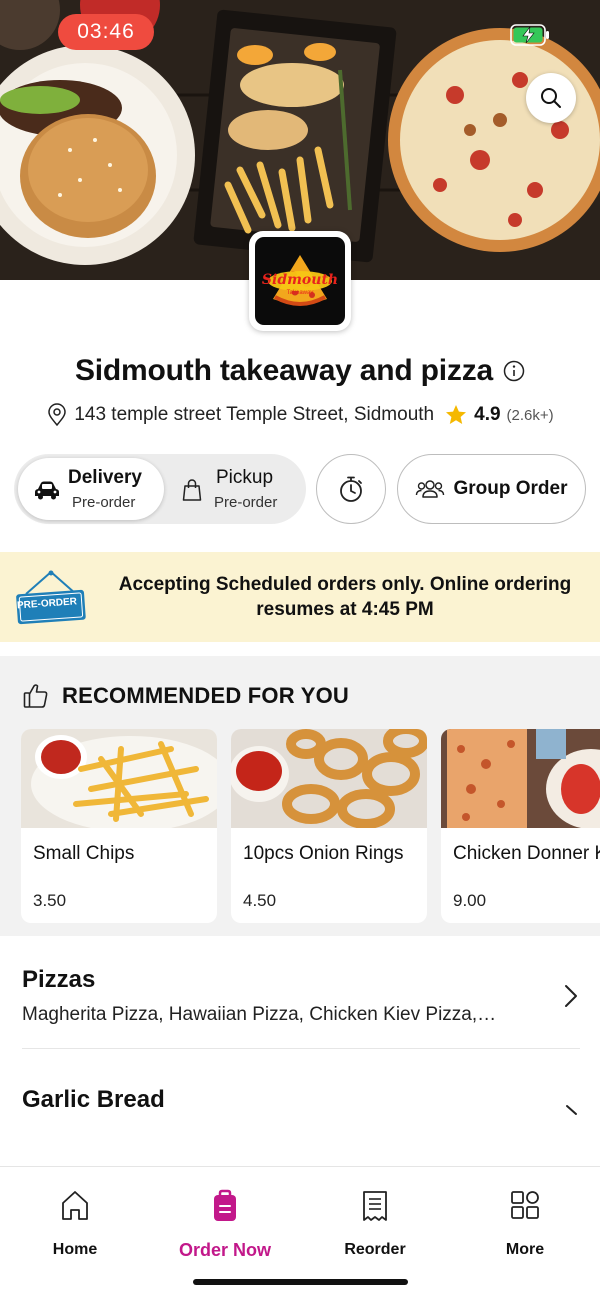 This screenshot has width=600, height=1298. I want to click on recommended-item-name: Chicken Donner Kebab, so click(526, 853).